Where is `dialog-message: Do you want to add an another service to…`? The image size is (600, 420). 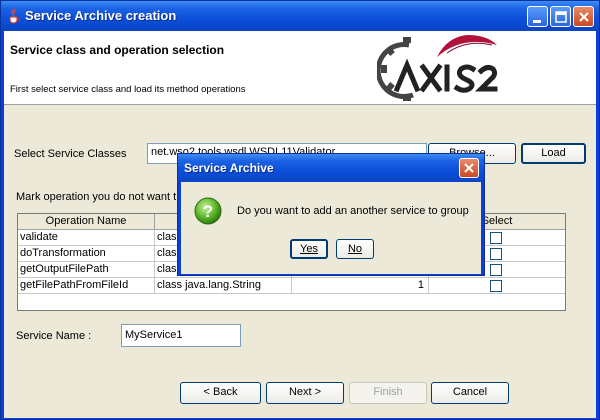
dialog-message: Do you want to add an another service to… is located at coordinates (353, 211).